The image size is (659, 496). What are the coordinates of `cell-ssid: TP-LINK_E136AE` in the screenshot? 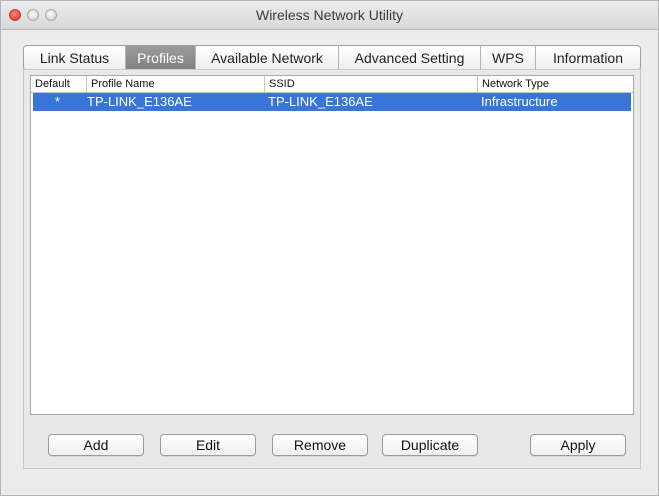 It's located at (320, 101).